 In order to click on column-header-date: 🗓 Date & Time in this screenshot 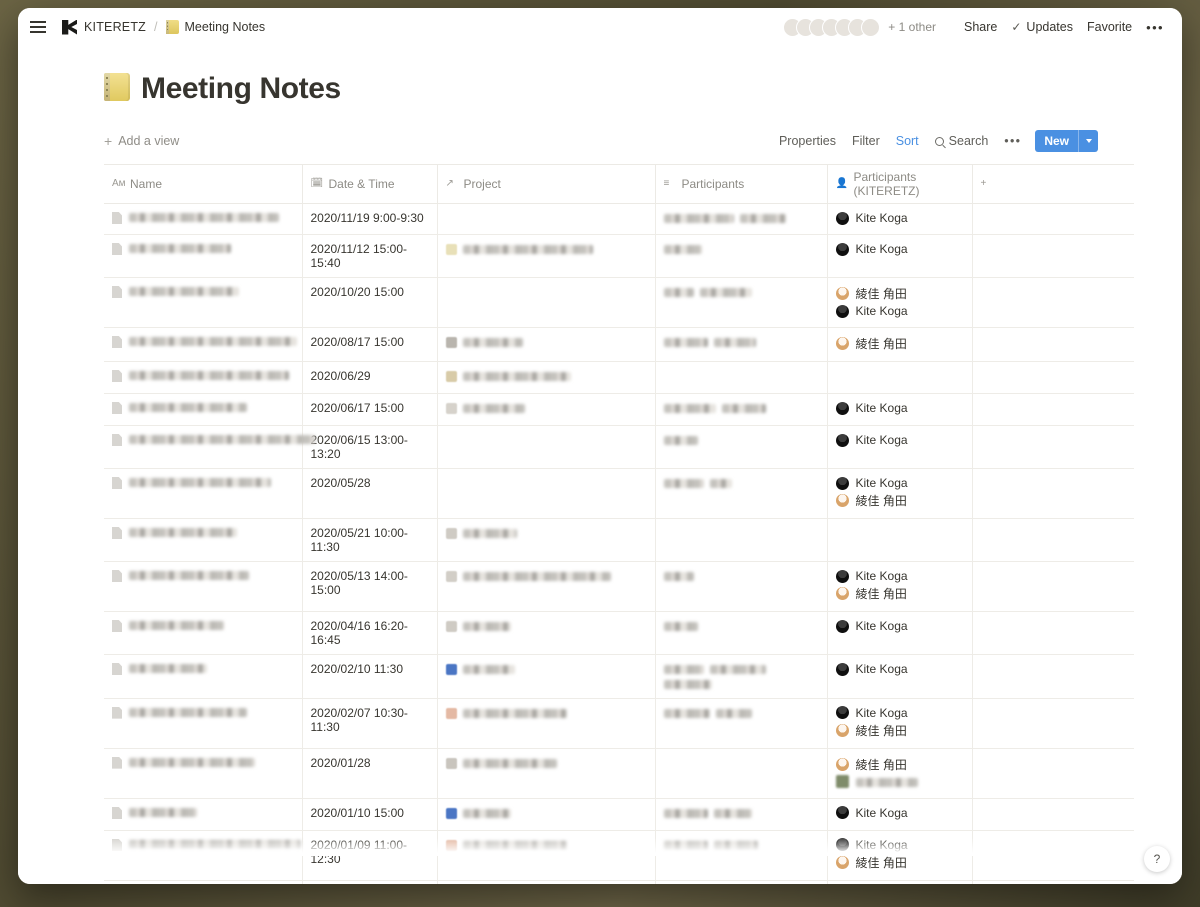, I will do `click(370, 184)`.